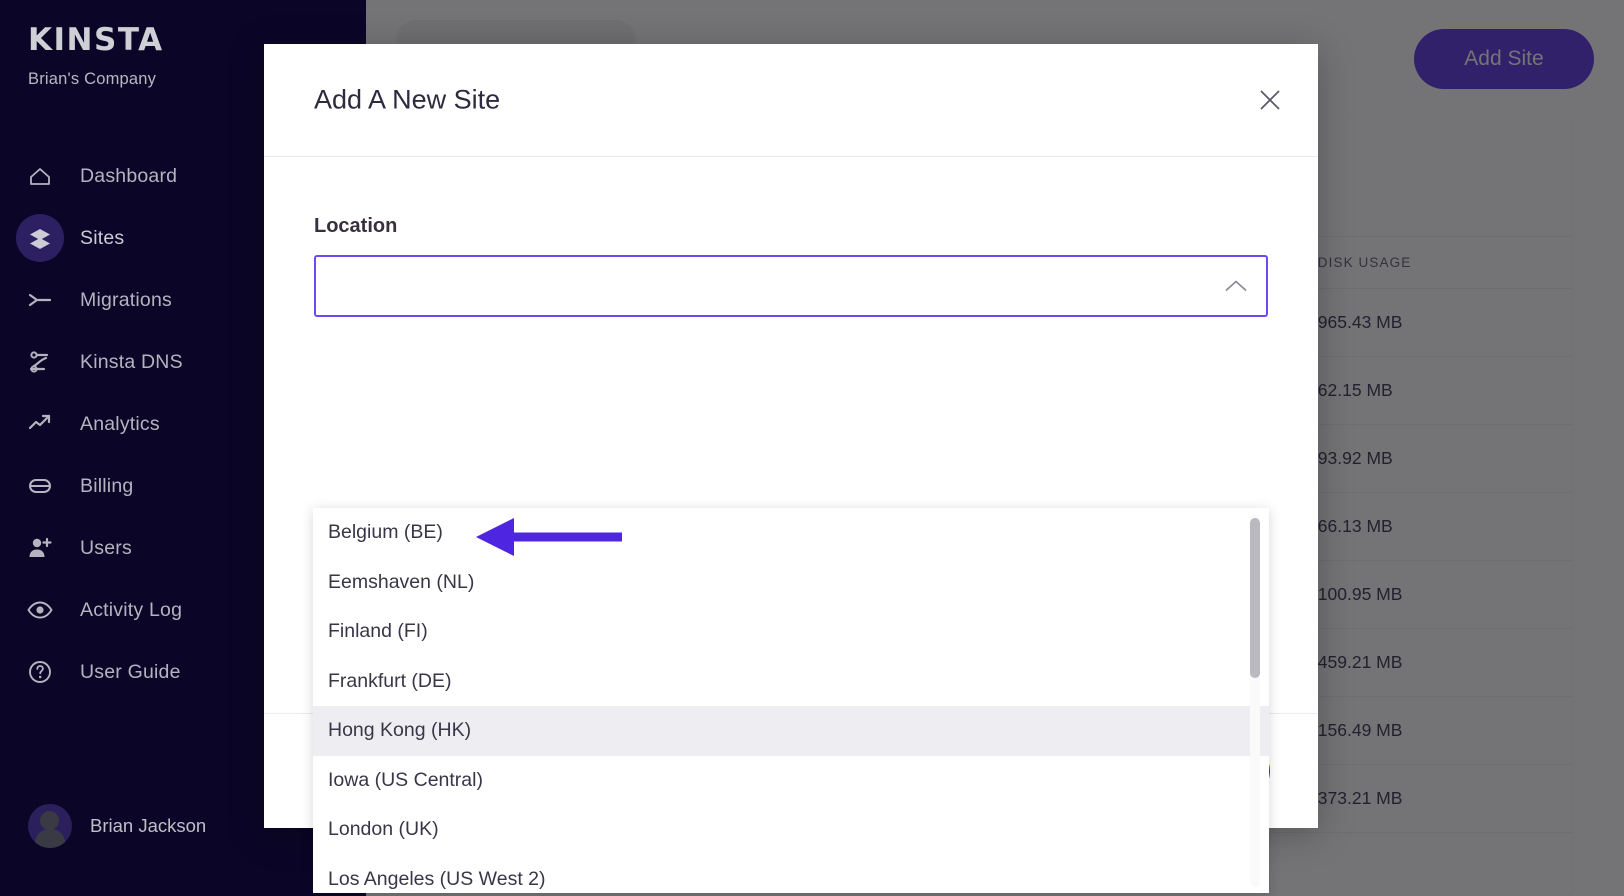 Image resolution: width=1624 pixels, height=896 pixels. What do you see at coordinates (791, 286) in the screenshot?
I see `location-select` at bounding box center [791, 286].